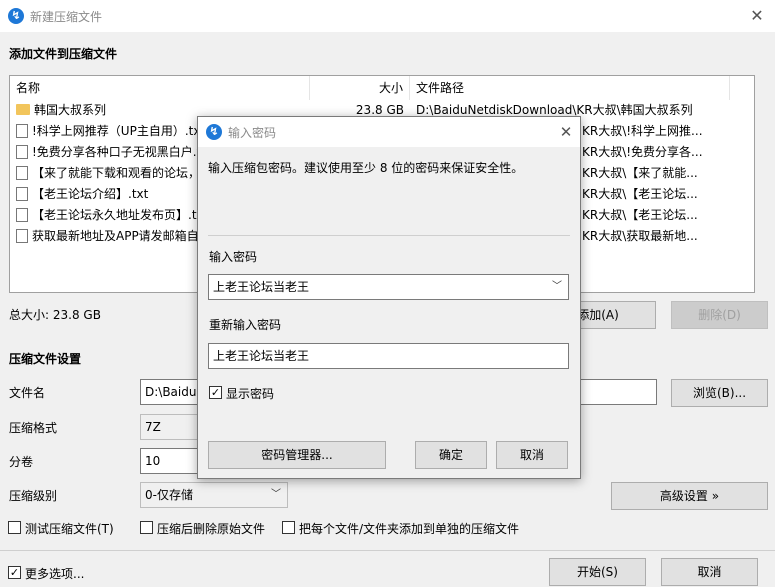 The width and height of the screenshot is (775, 587). Describe the element at coordinates (16, 16) in the screenshot. I see `app-logo-icon: ↯` at that location.